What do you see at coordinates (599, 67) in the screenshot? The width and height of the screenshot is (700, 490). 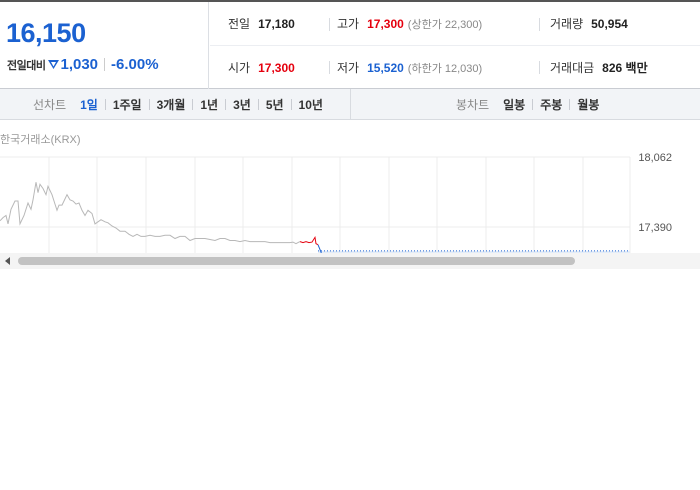 I see `stat-amount: 거래대금 826 백만` at bounding box center [599, 67].